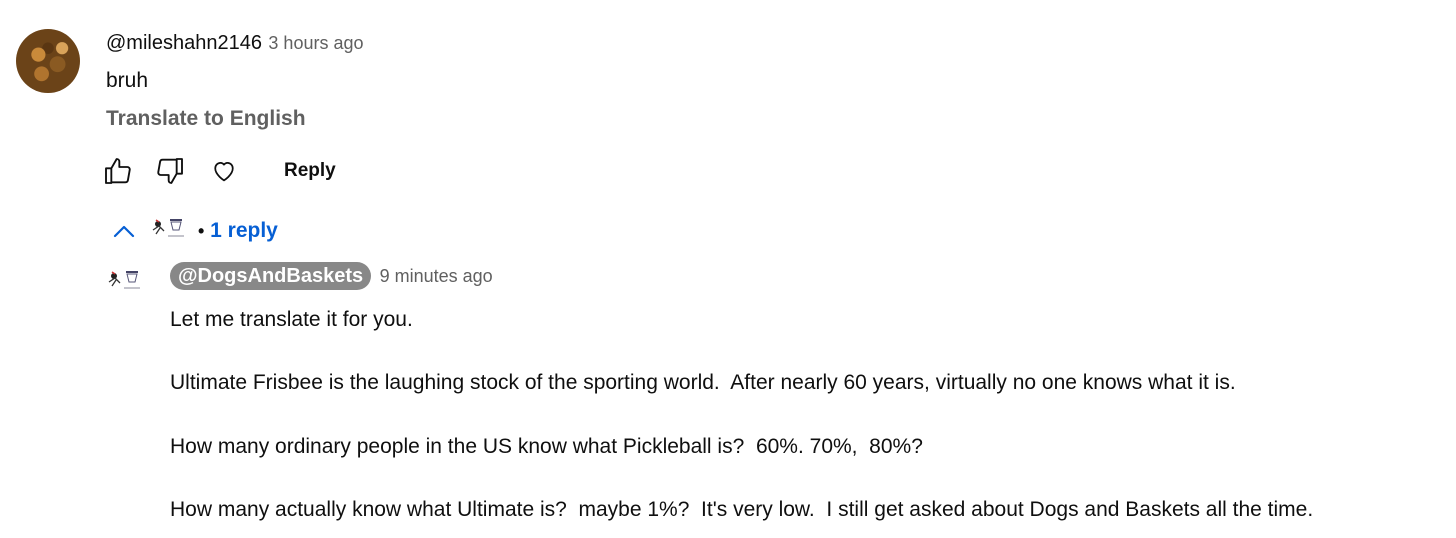 The image size is (1456, 538). Describe the element at coordinates (127, 80) in the screenshot. I see `comment-text: bruh` at that location.